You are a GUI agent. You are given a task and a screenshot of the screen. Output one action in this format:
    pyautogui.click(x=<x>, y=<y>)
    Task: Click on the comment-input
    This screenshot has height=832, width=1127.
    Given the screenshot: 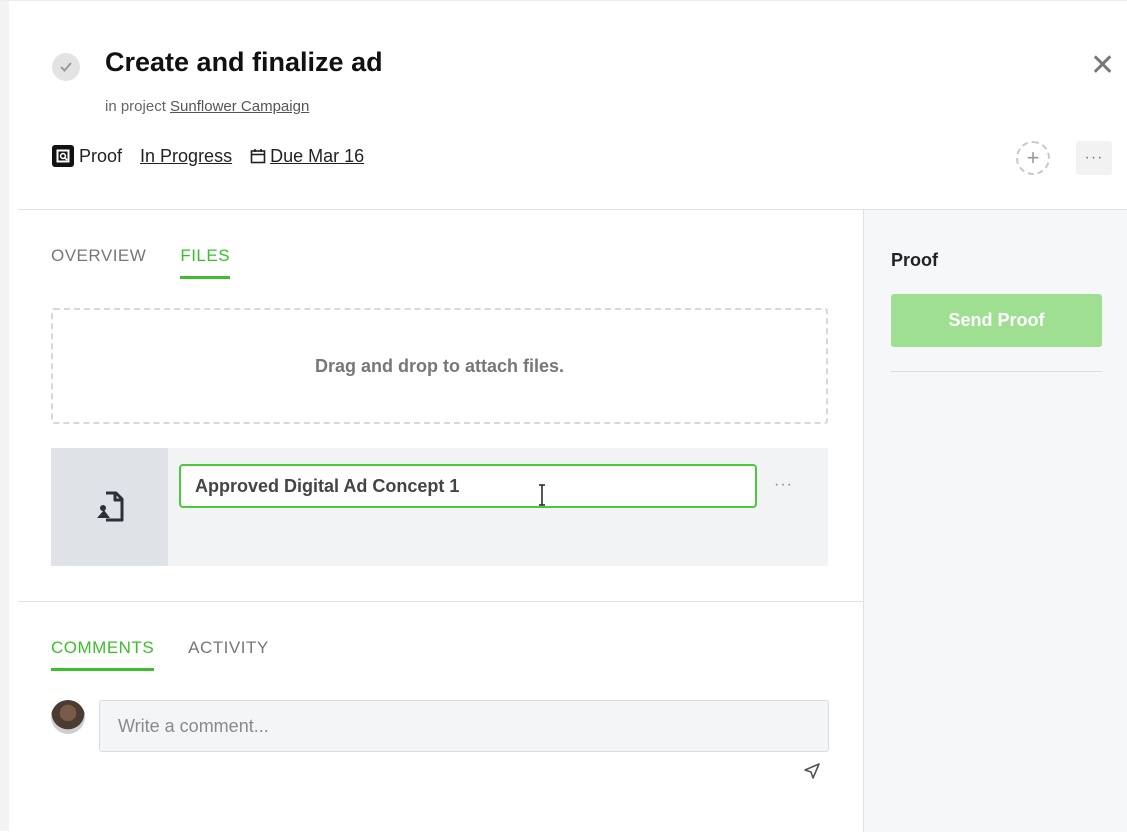 What is the action you would take?
    pyautogui.click(x=464, y=726)
    